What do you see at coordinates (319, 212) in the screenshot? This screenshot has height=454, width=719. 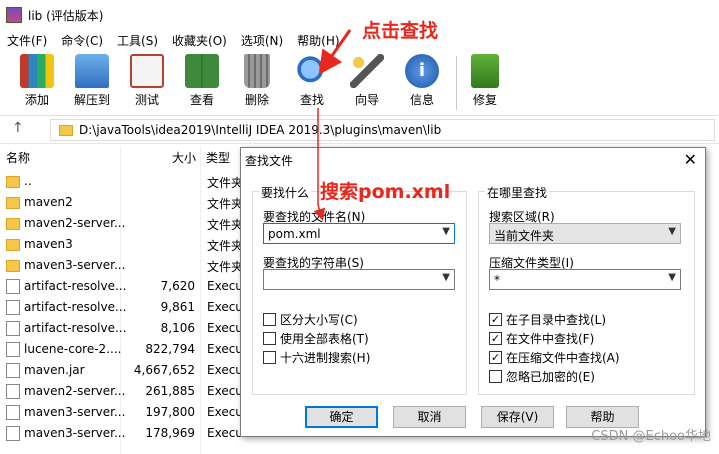 I see `arrow-to-filename` at bounding box center [319, 212].